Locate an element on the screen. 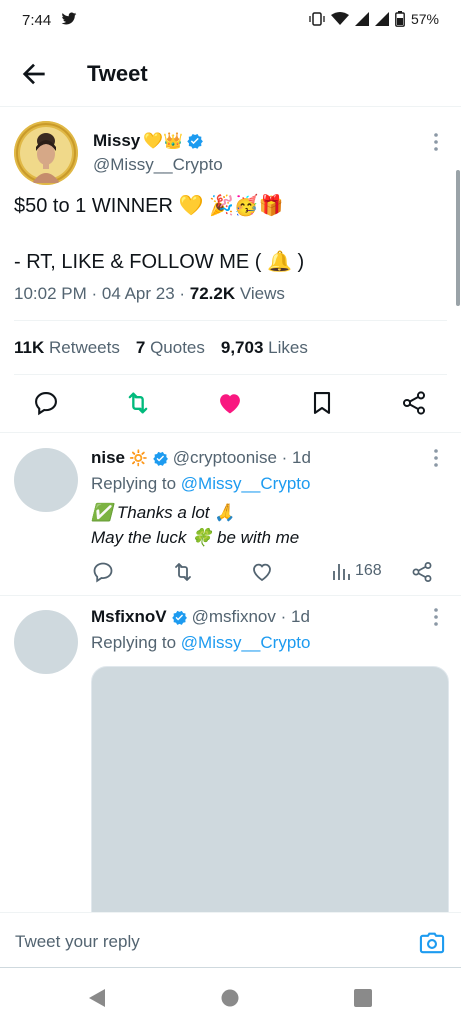 The image size is (461, 1024). status-bar-time: 7:44 is located at coordinates (49, 20).